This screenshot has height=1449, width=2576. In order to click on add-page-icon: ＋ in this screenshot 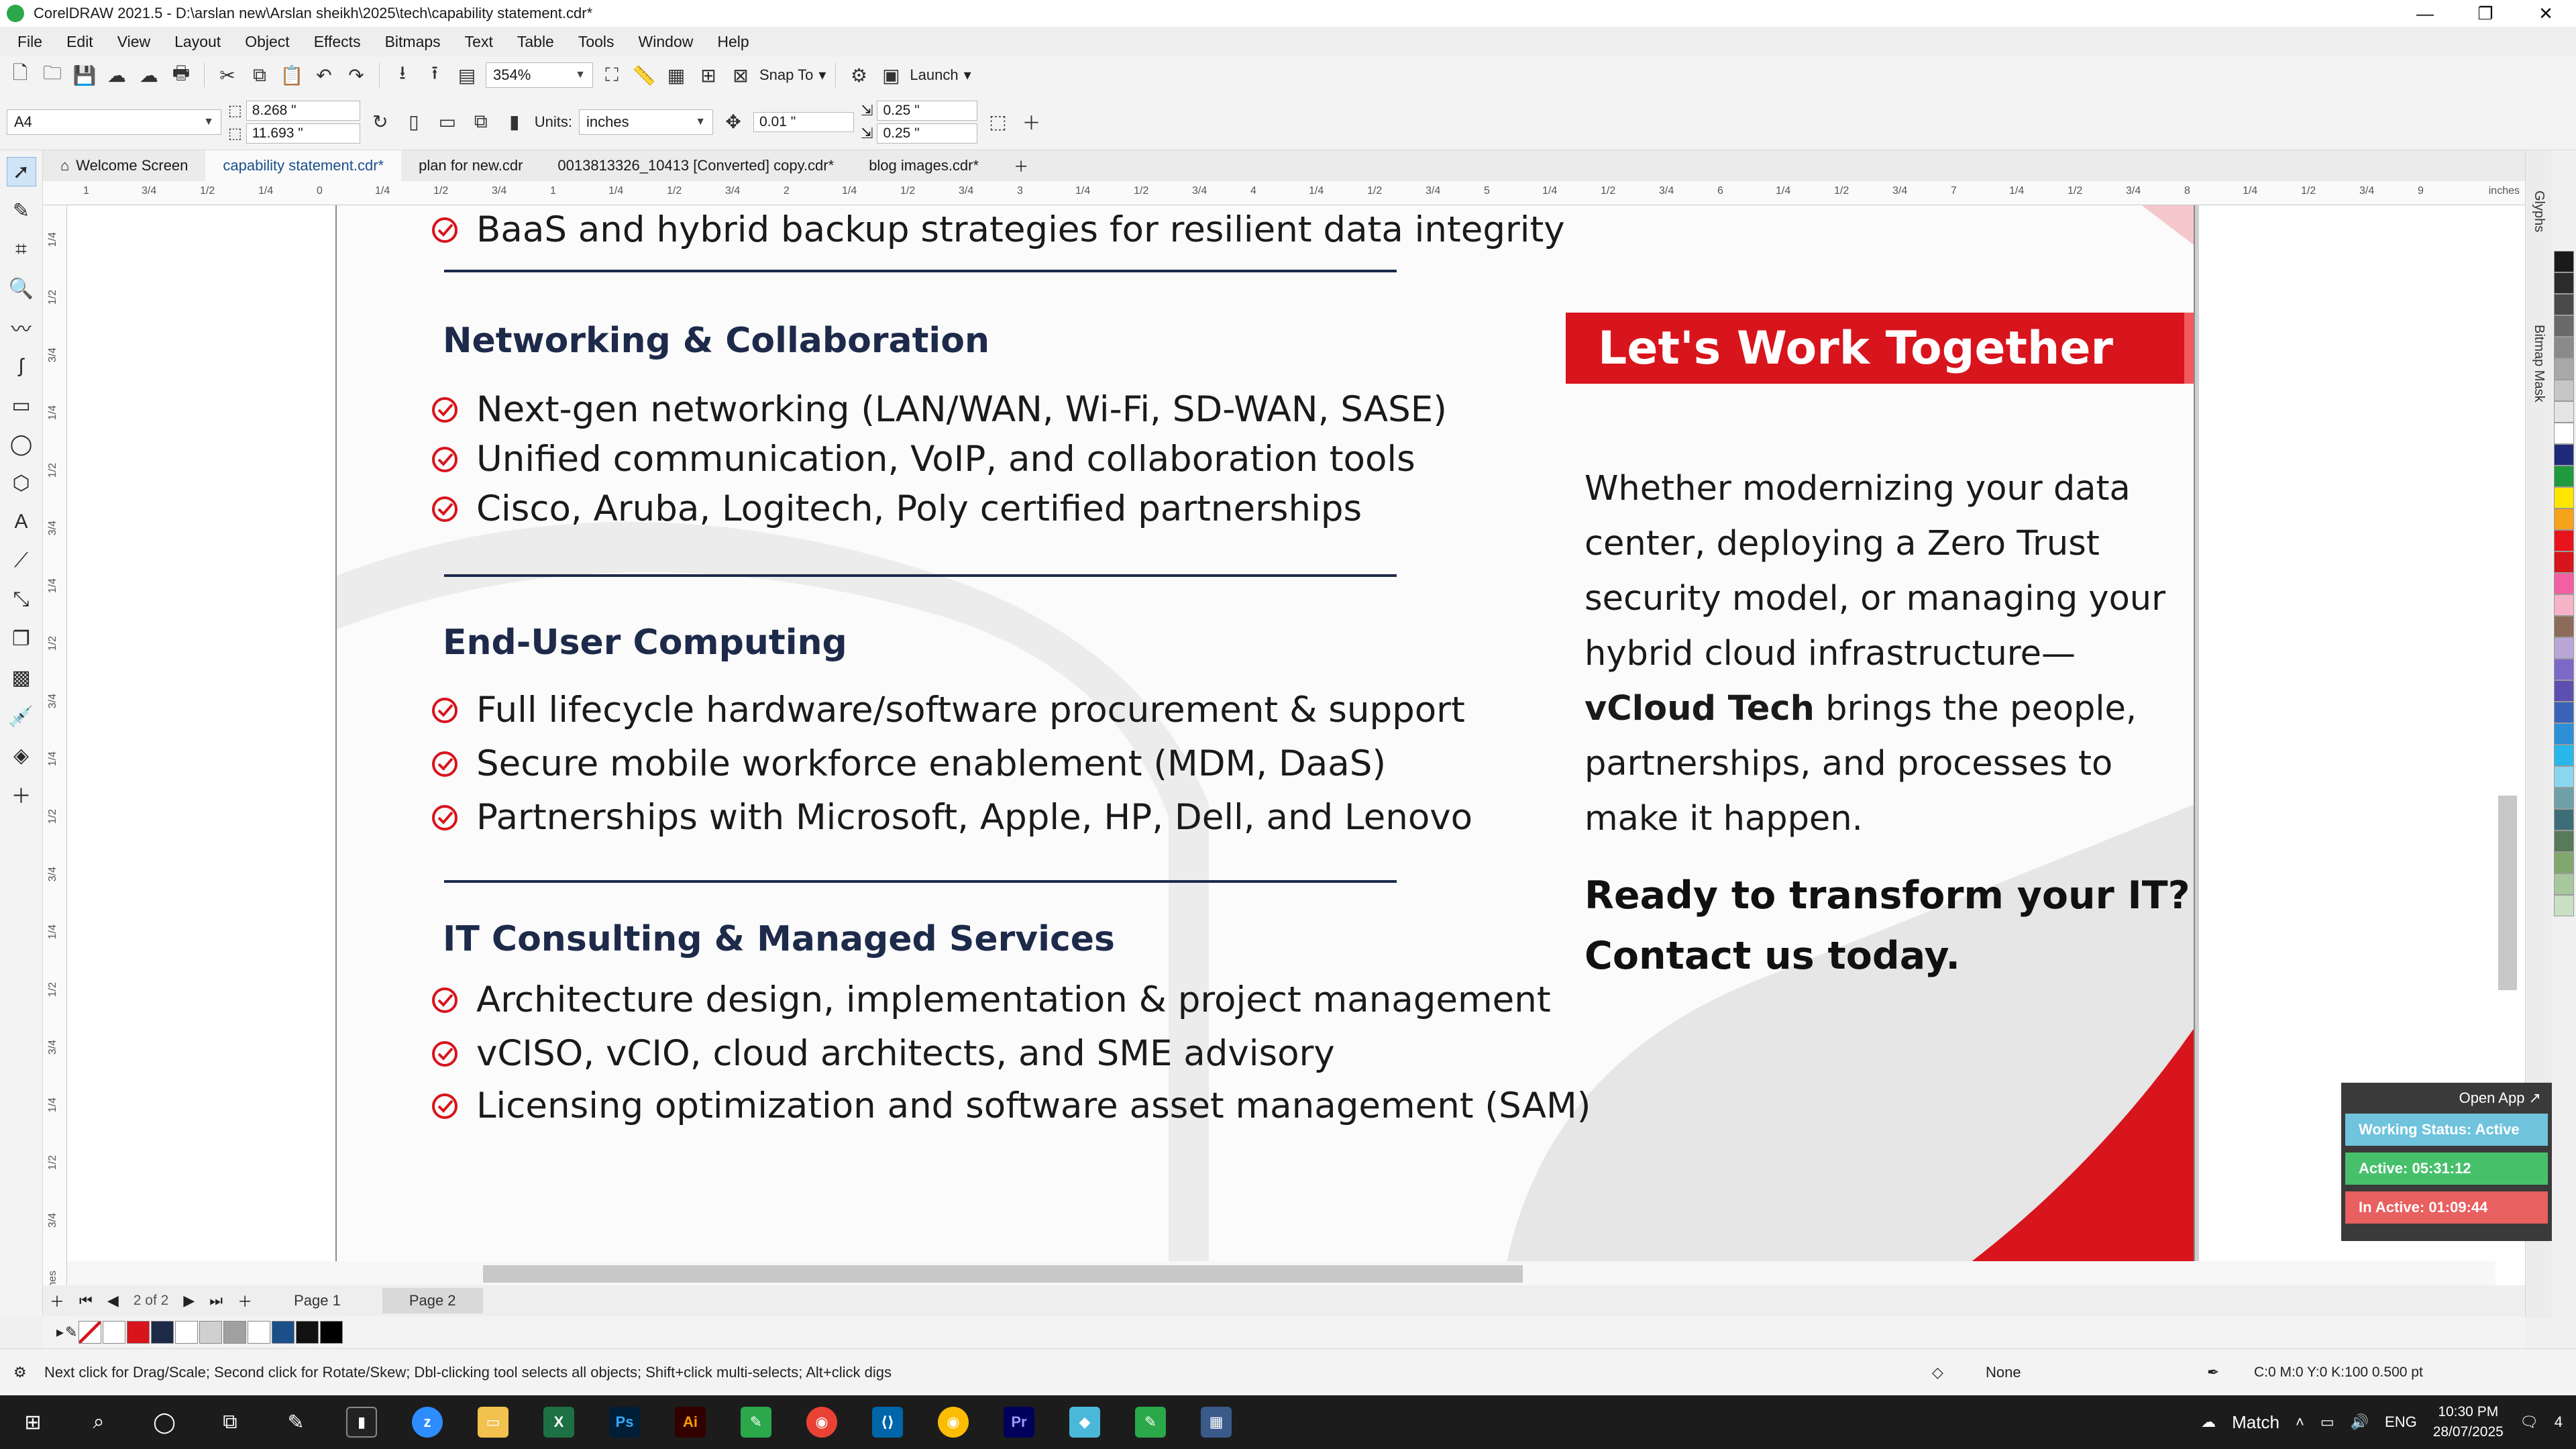, I will do `click(57, 1300)`.